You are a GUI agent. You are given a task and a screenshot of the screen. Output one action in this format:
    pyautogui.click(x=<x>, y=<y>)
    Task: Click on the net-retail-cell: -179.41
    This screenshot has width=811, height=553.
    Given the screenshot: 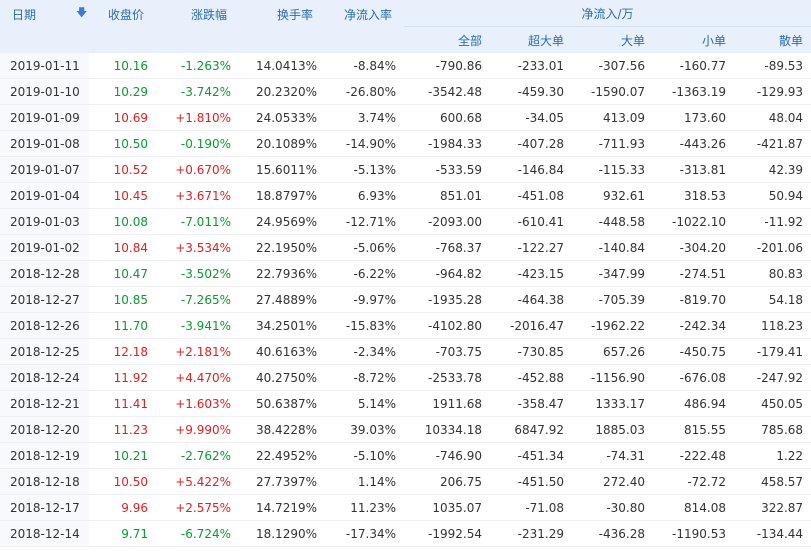 What is the action you would take?
    pyautogui.click(x=772, y=351)
    